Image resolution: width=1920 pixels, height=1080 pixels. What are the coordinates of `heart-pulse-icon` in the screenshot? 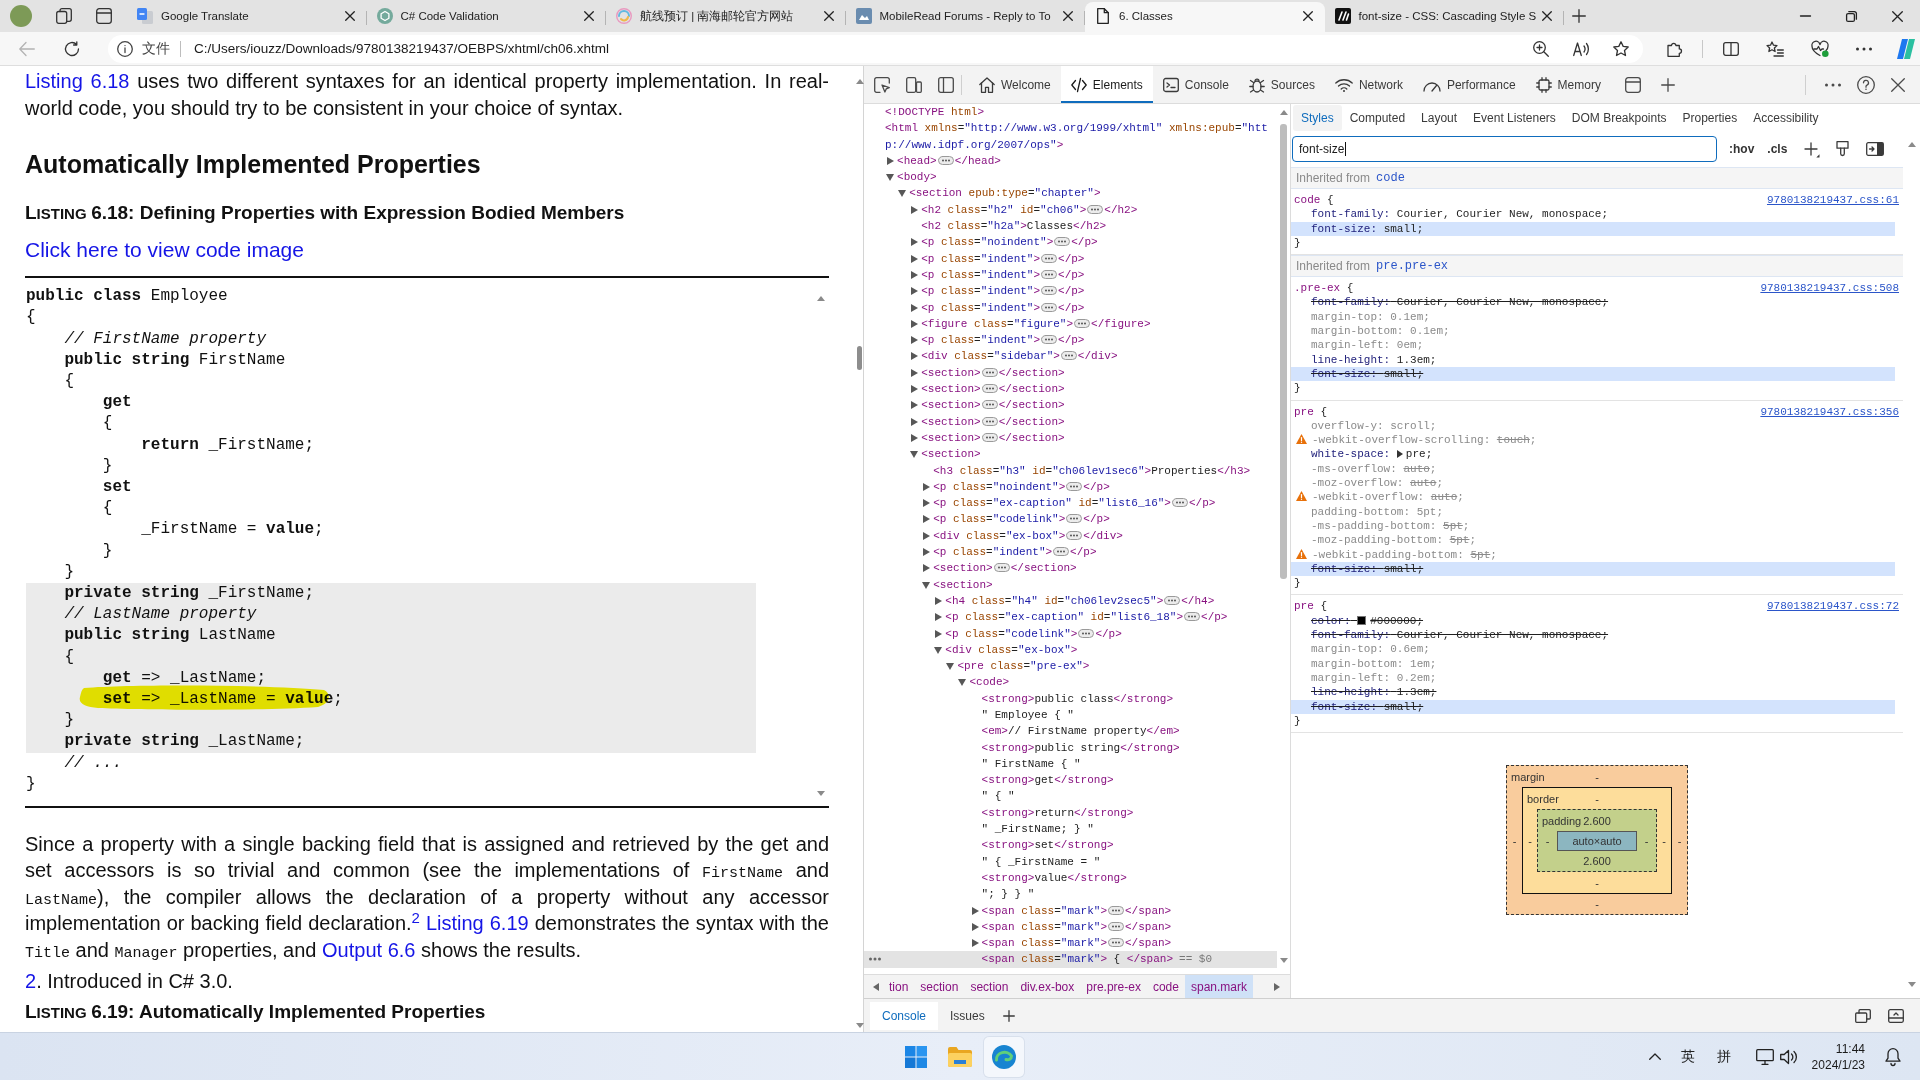 It's located at (1820, 48).